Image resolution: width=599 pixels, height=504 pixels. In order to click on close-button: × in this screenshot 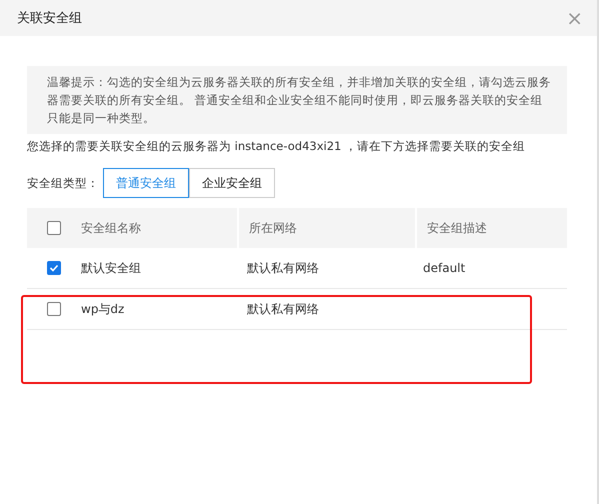, I will do `click(574, 18)`.